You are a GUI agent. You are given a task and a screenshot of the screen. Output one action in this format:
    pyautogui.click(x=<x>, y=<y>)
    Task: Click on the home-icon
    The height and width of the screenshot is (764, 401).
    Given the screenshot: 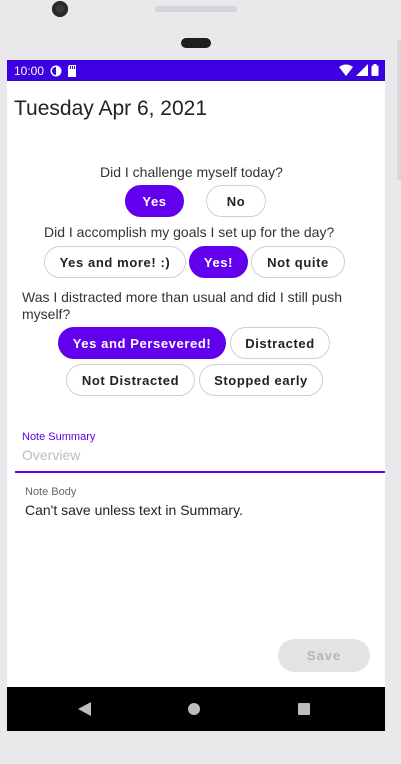 What is the action you would take?
    pyautogui.click(x=194, y=709)
    